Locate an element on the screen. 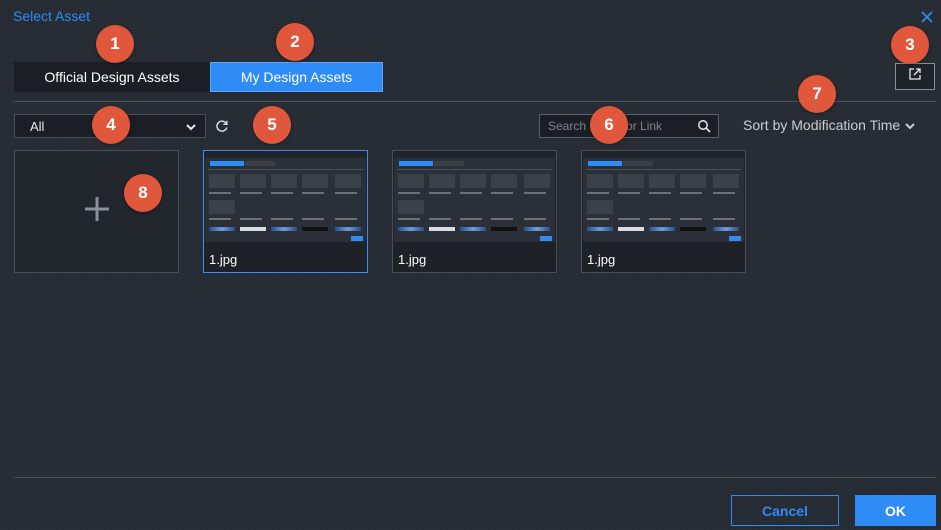 The height and width of the screenshot is (530, 941). filter-selected-value: All is located at coordinates (37, 126).